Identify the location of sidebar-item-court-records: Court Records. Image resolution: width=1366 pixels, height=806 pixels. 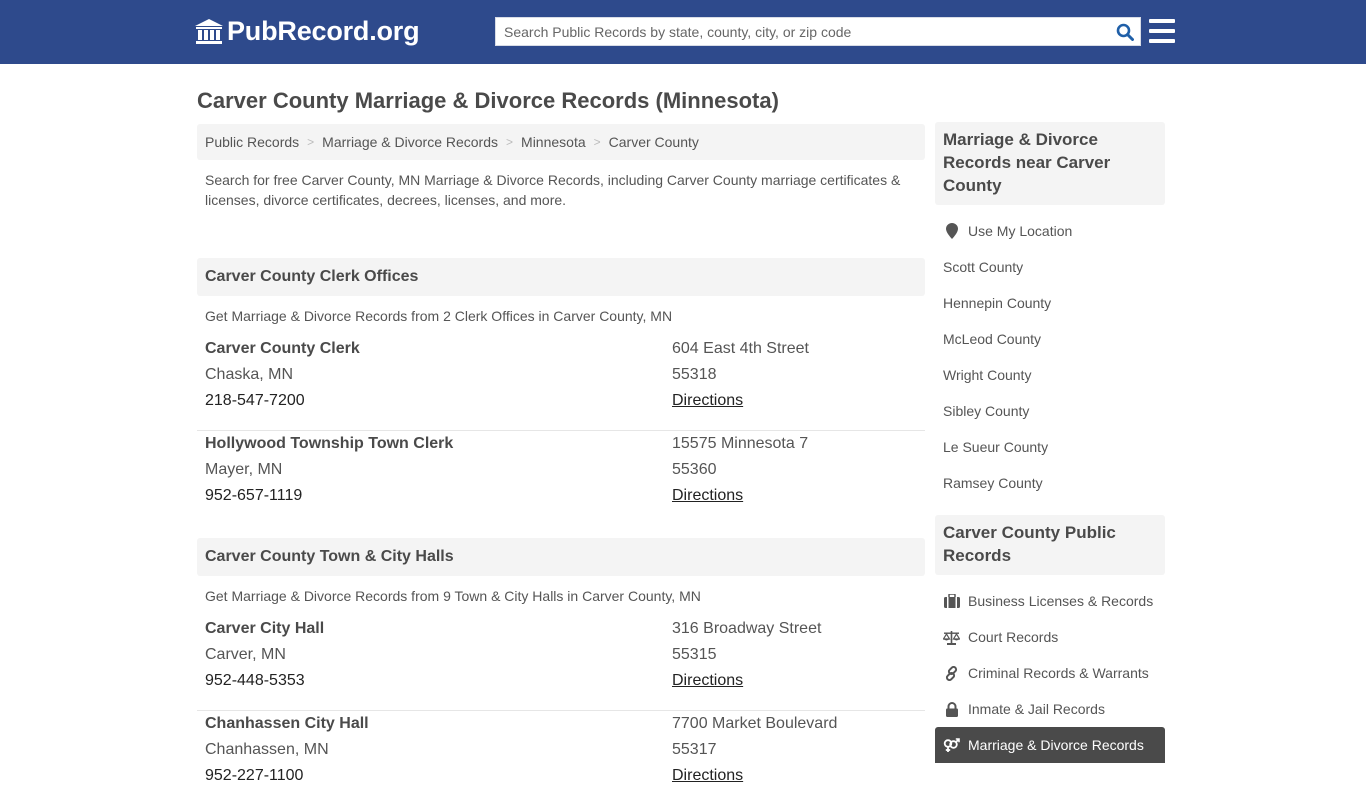
(1050, 637).